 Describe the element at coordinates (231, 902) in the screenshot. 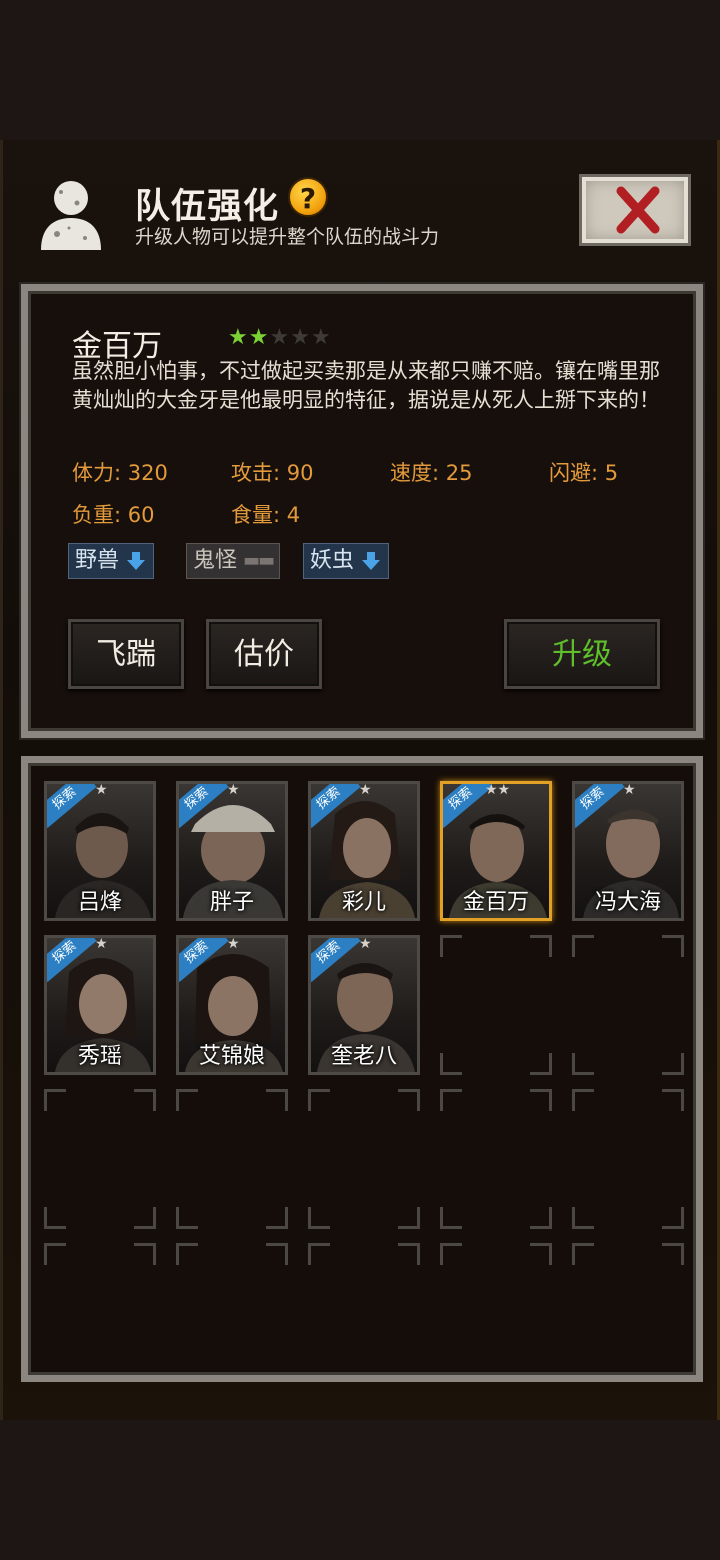

I see `character-card-name: 胖子` at that location.